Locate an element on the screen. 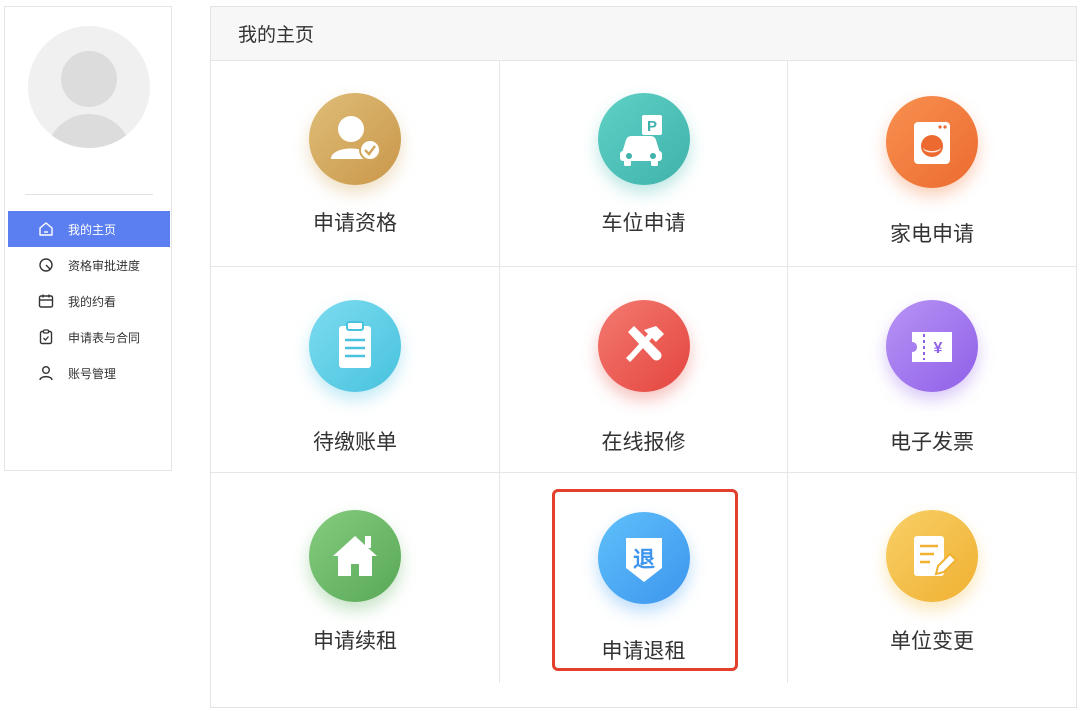 The image size is (1080, 711). checkout-badge: 退 is located at coordinates (643, 560).